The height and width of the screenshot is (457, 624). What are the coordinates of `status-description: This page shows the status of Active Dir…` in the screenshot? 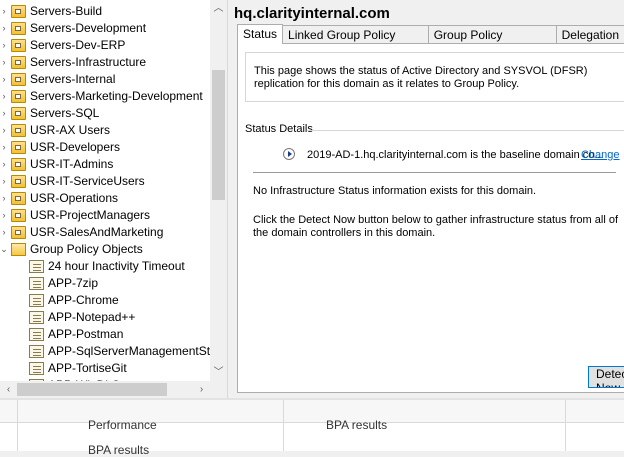 It's located at (421, 77).